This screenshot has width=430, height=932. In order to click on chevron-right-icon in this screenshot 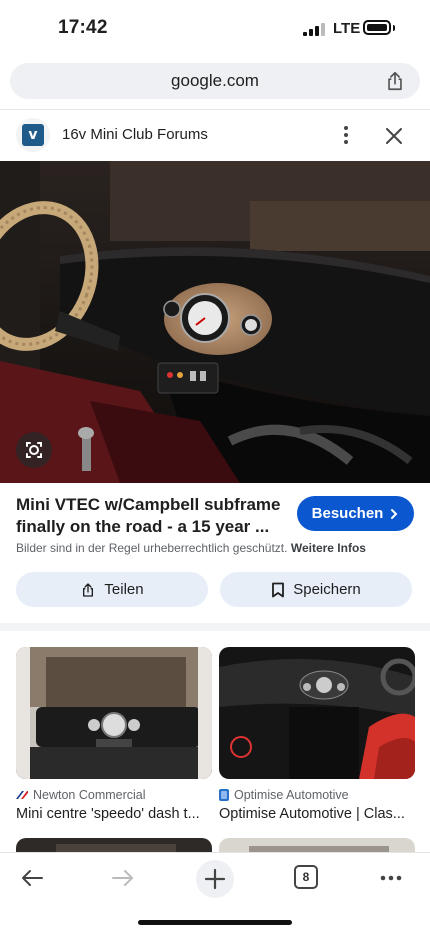, I will do `click(394, 513)`.